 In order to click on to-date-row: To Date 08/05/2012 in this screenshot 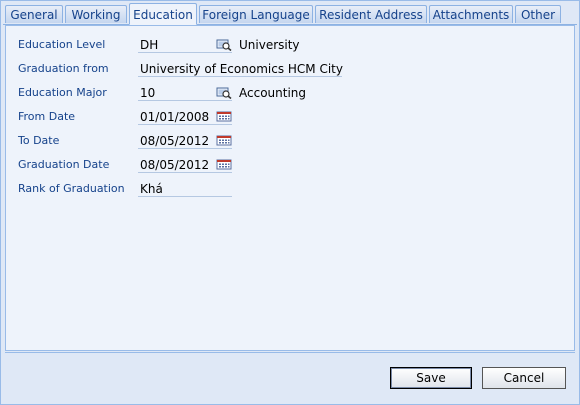, I will do `click(286, 141)`.